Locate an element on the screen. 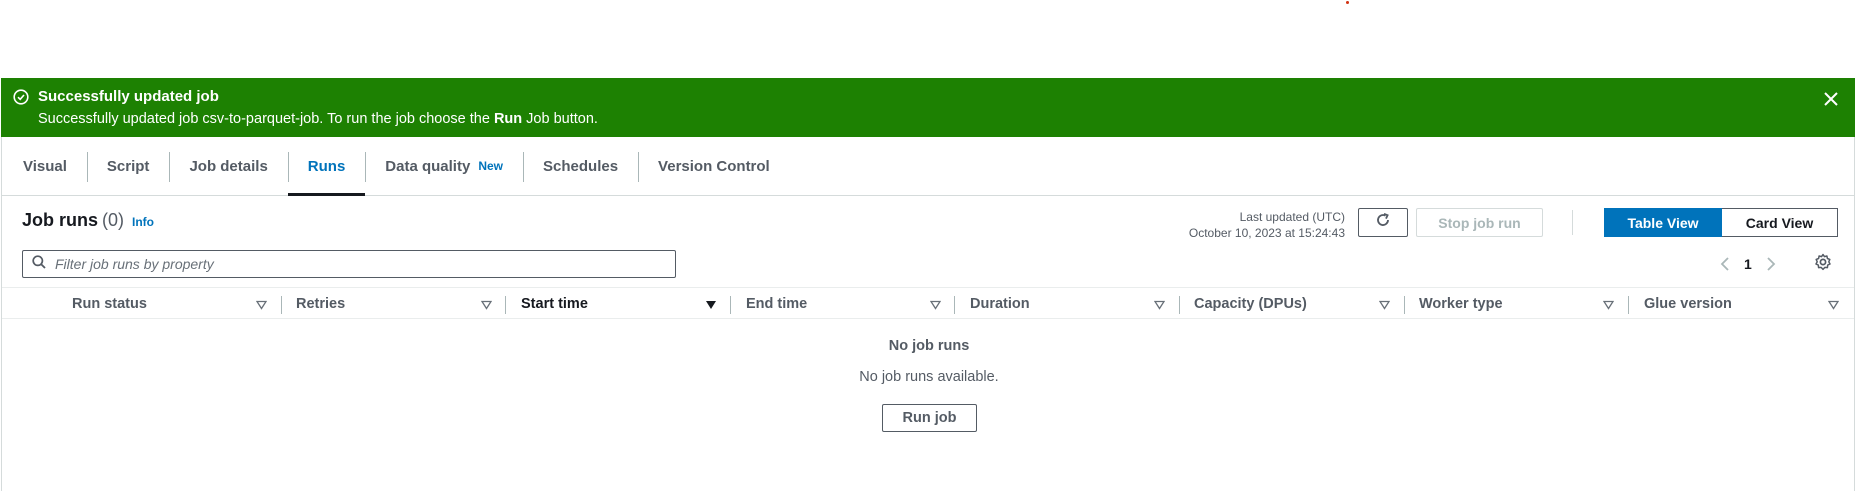  refresh-icon is located at coordinates (1383, 222).